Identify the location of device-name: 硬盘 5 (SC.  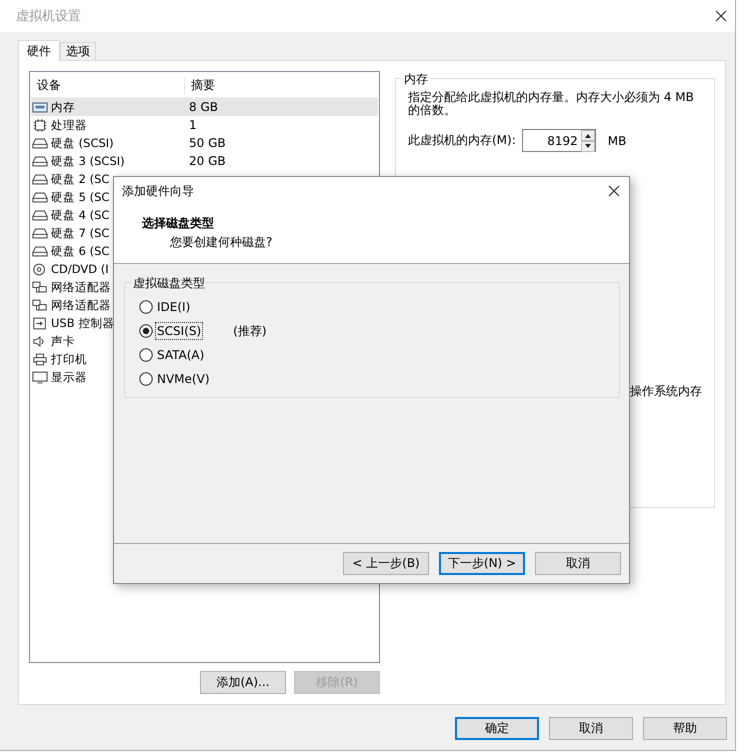
(80, 197).